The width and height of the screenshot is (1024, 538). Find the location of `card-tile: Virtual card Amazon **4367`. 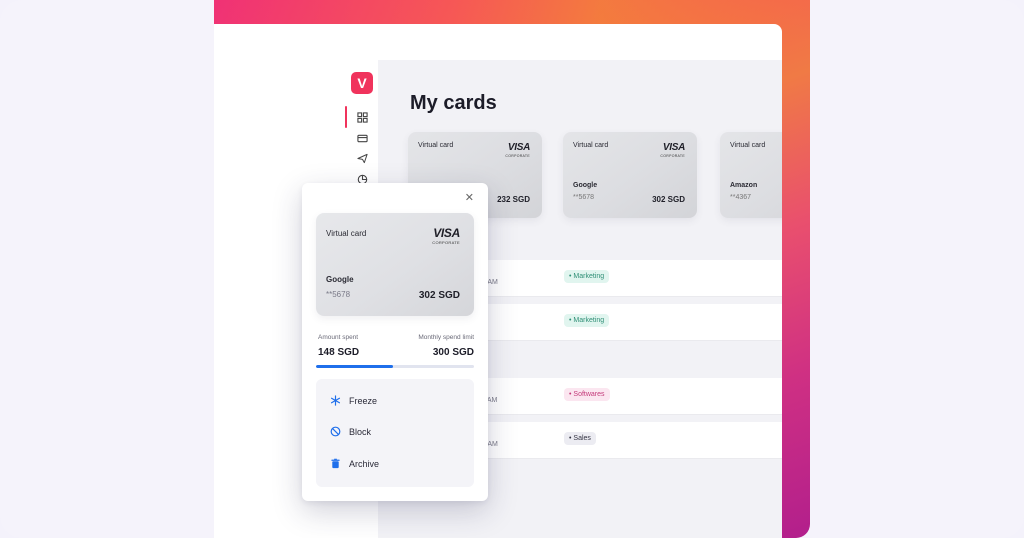

card-tile: Virtual card Amazon **4367 is located at coordinates (751, 175).